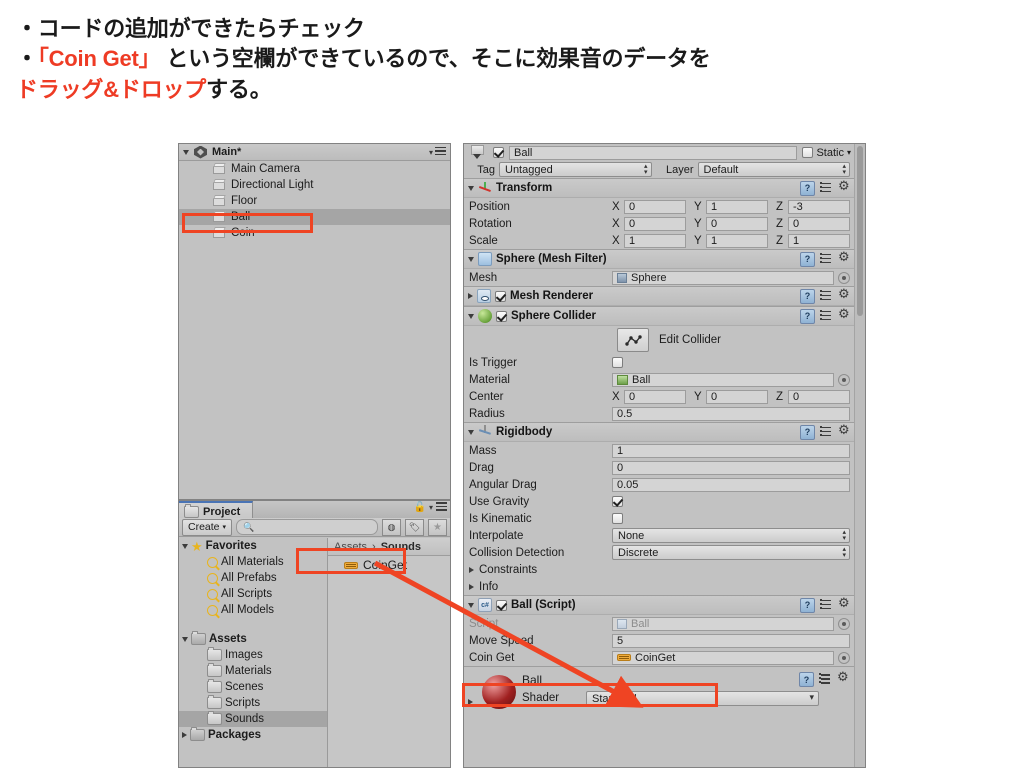 This screenshot has height=768, width=1024. I want to click on component-header: c# Ball (Script)?, so click(659, 605).